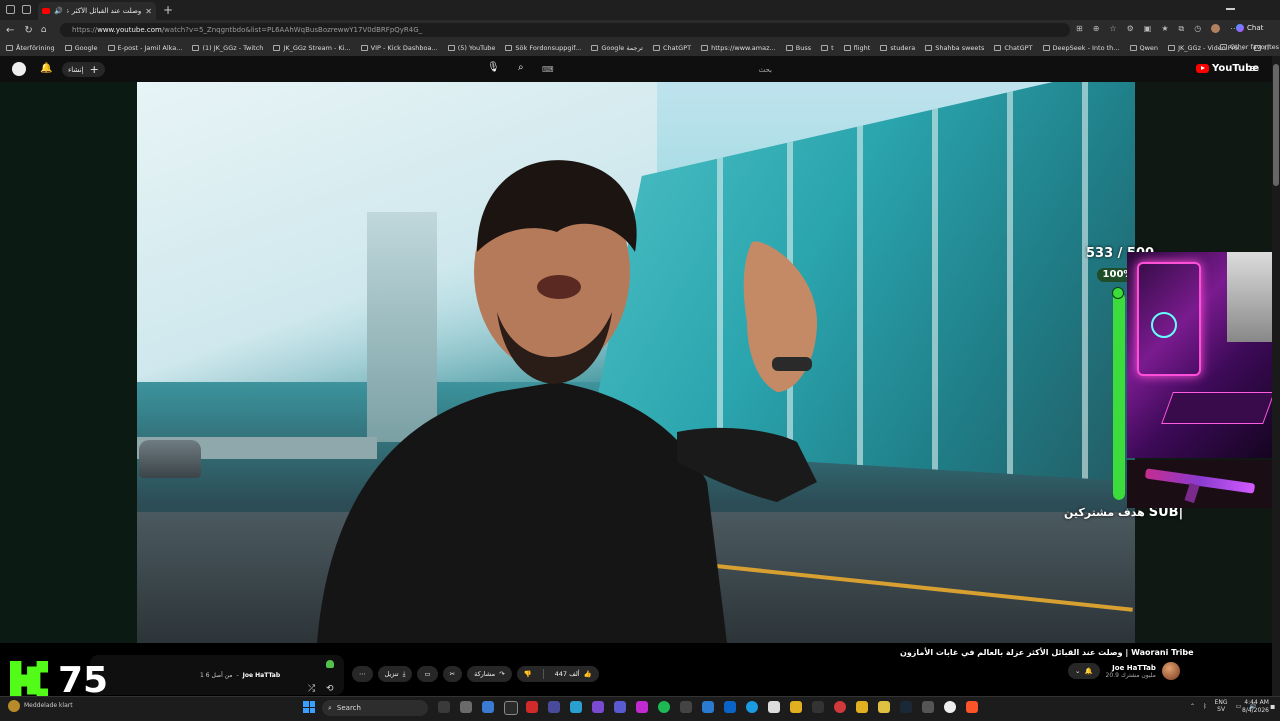 This screenshot has height=721, width=1280. I want to click on new-tab-button: +, so click(168, 10).